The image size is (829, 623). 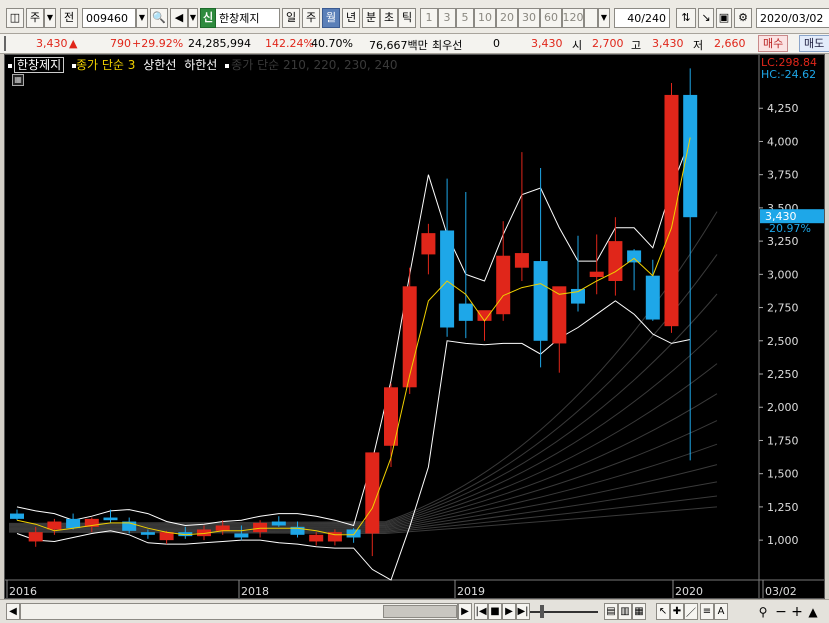 I want to click on trade-amount: 76,667백만, so click(x=398, y=45).